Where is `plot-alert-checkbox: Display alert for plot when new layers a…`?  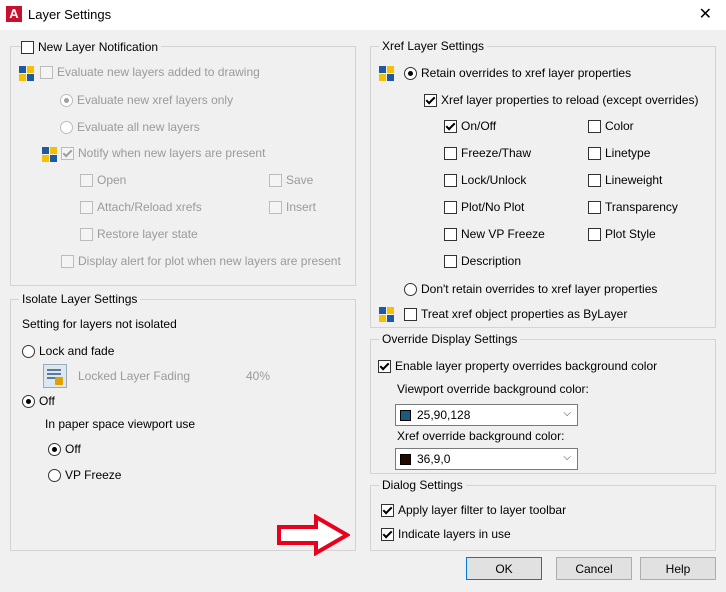 plot-alert-checkbox: Display alert for plot when new layers a… is located at coordinates (201, 261).